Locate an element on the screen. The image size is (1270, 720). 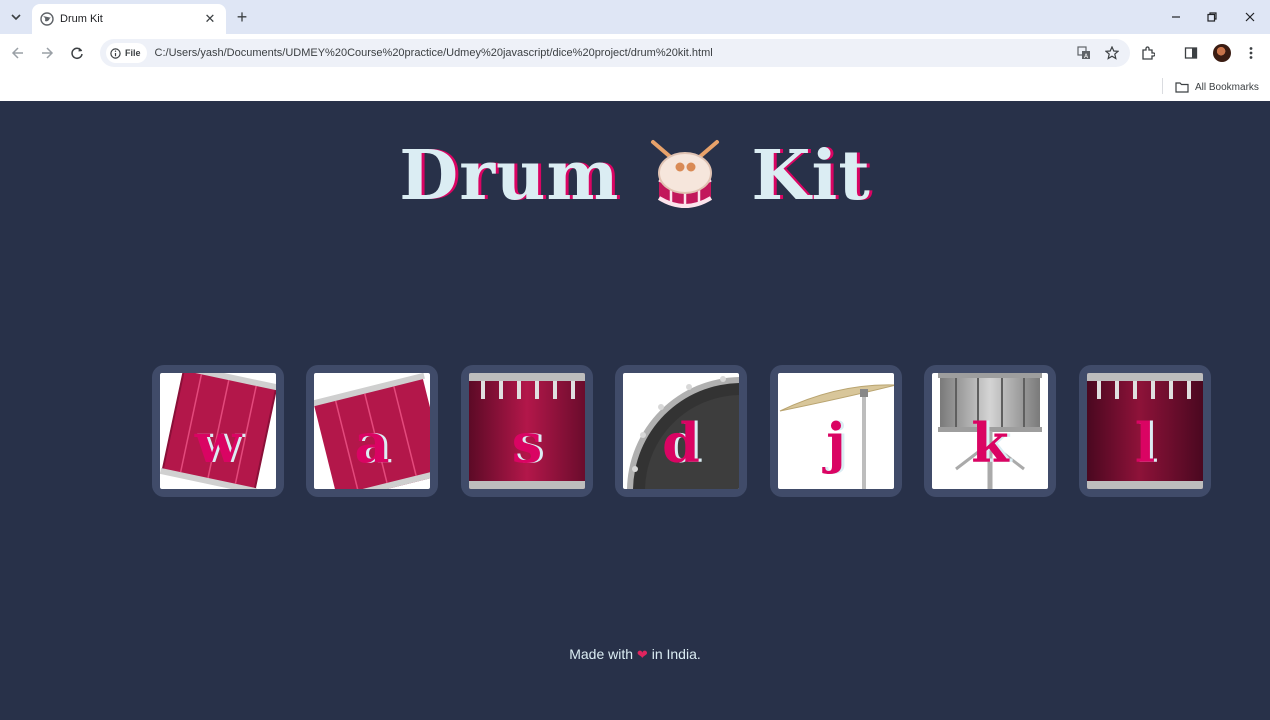
all-bookmarks-button: All Bookmarks is located at coordinates (1217, 87).